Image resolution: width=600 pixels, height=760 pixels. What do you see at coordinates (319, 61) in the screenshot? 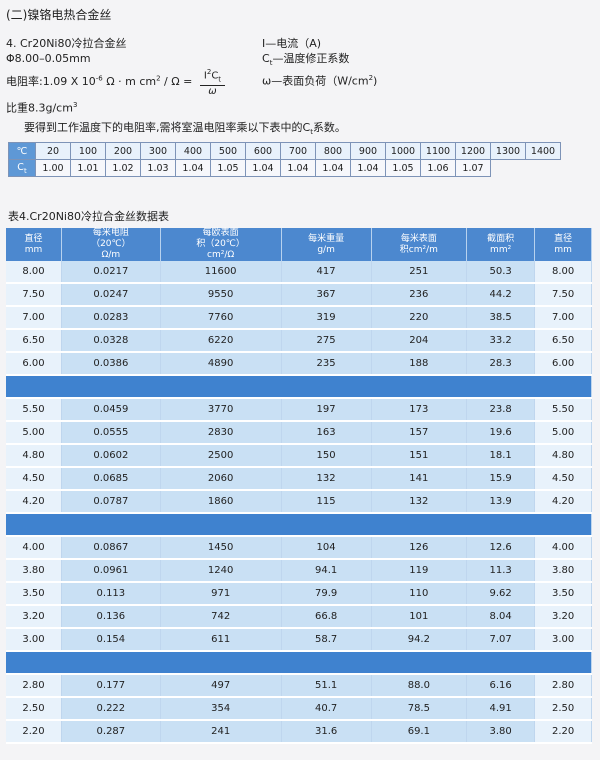
I see `legend-coefficient: Ct—温度修正系数` at bounding box center [319, 61].